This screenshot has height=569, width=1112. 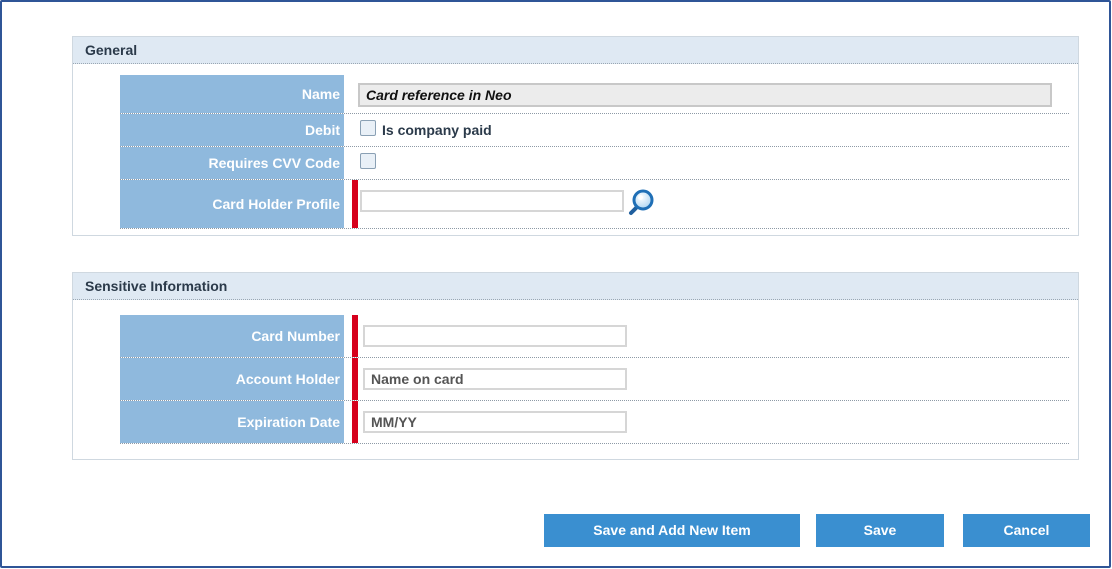 What do you see at coordinates (705, 95) in the screenshot?
I see `name-field: Card reference in Neo` at bounding box center [705, 95].